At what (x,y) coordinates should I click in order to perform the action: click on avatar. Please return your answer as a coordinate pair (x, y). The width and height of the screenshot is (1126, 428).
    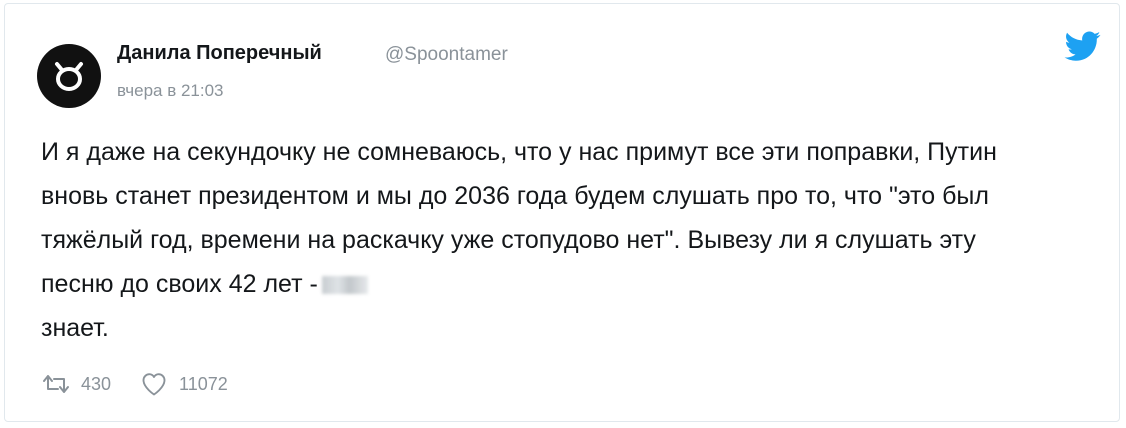
    Looking at the image, I should click on (69, 76).